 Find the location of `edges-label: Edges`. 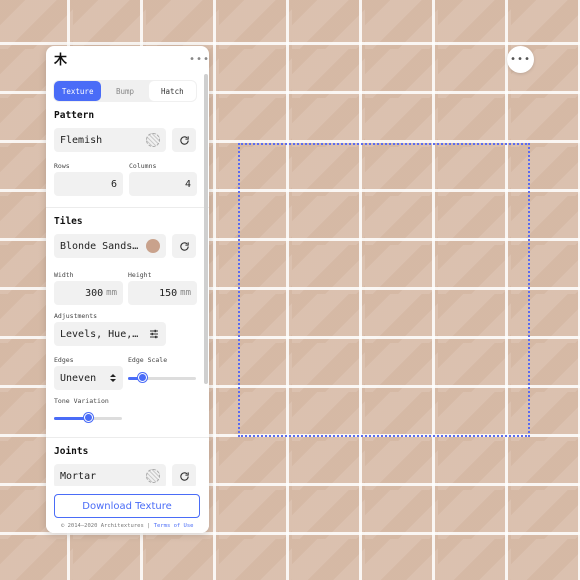

edges-label: Edges is located at coordinates (64, 360).